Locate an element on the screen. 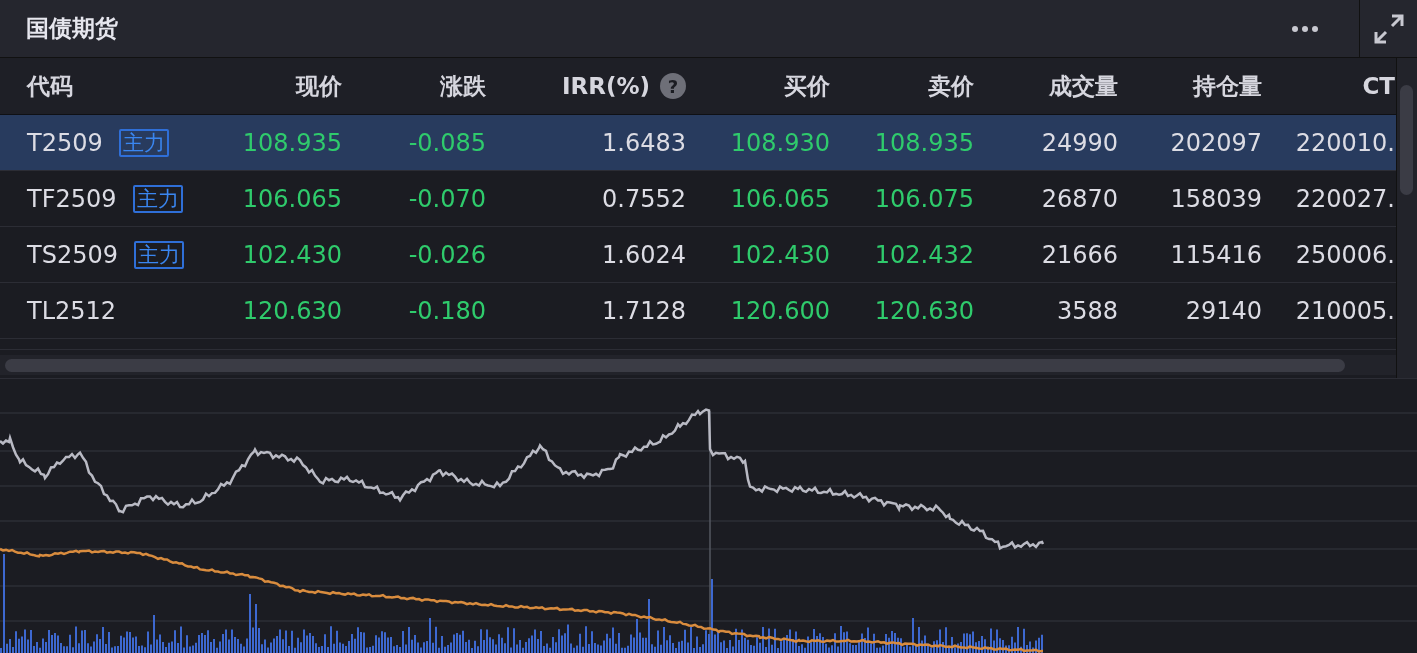 This screenshot has width=1417, height=653. table-cell-text: 1.6024 is located at coordinates (643, 254).